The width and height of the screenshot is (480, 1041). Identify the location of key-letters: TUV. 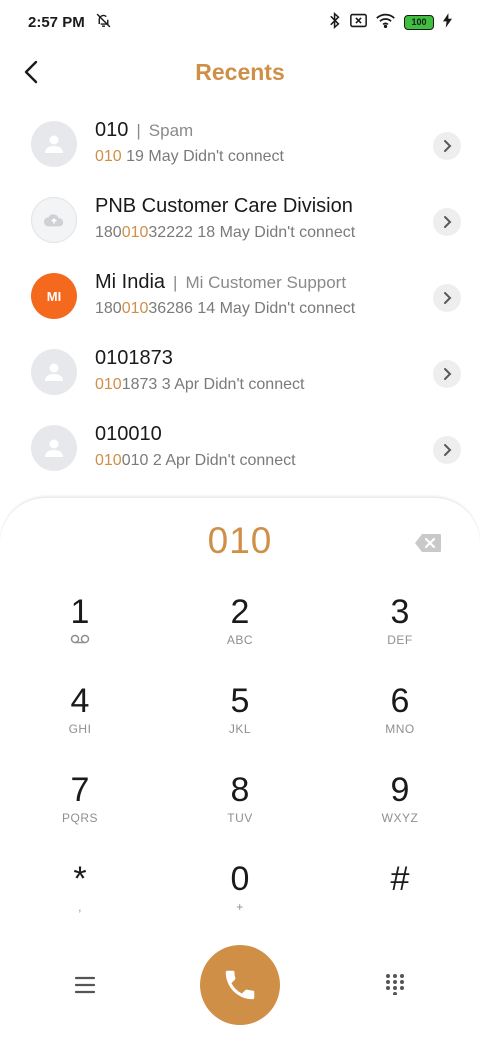
(240, 818).